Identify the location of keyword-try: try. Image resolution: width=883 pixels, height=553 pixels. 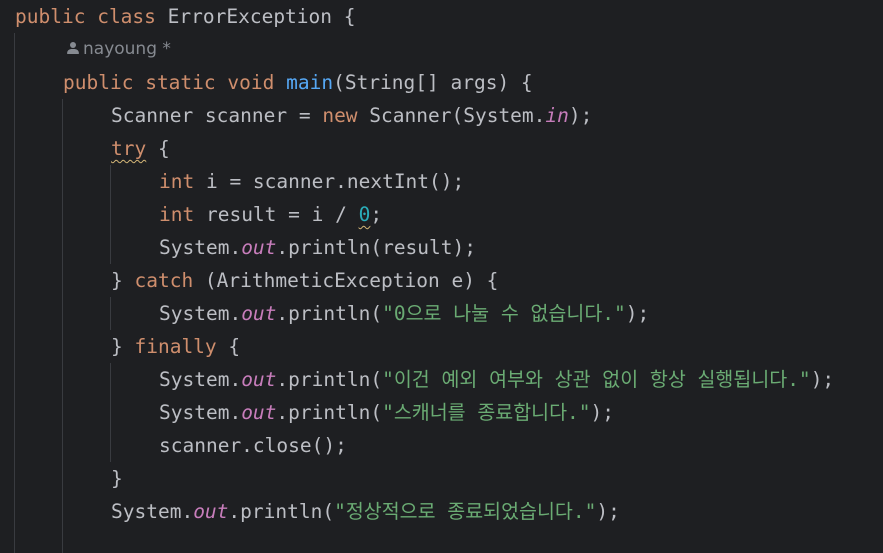
(129, 148).